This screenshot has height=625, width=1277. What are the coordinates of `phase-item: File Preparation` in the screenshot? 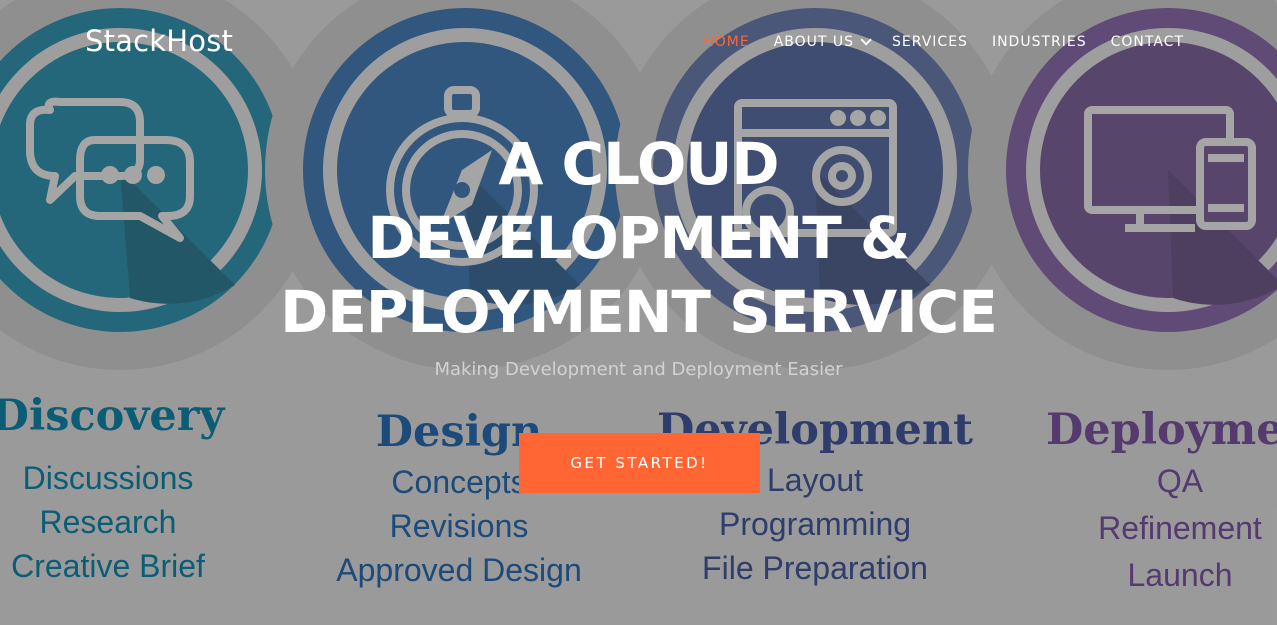 It's located at (815, 568).